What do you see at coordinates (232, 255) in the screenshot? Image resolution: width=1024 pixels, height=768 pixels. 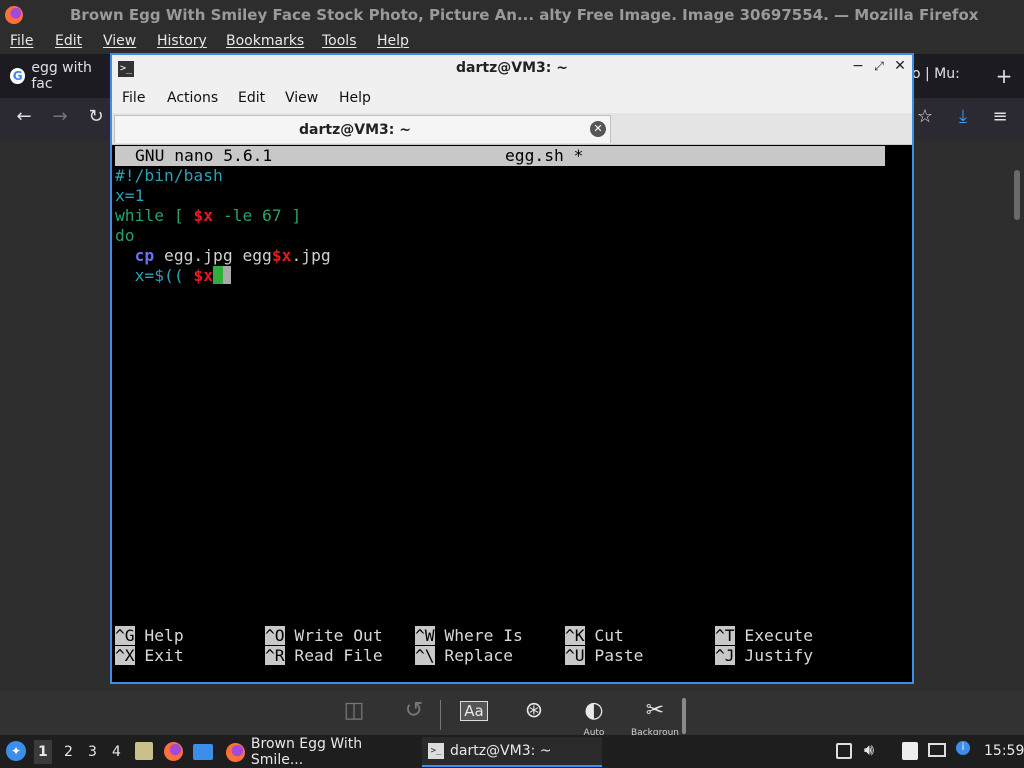 I see `code-line-5: cp egg.jpg egg$x.jpg` at bounding box center [232, 255].